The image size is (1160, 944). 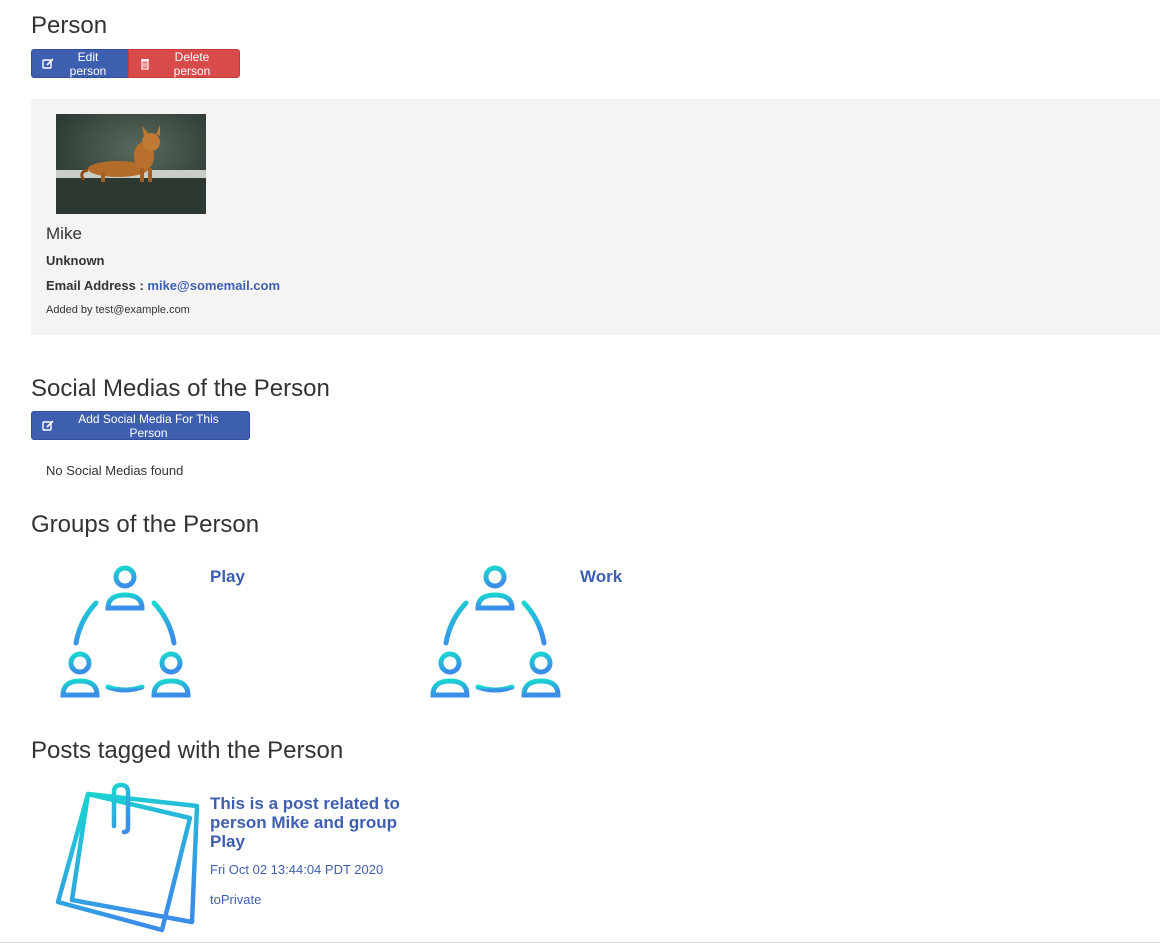 What do you see at coordinates (95, 285) in the screenshot?
I see `email-label: Email Address :` at bounding box center [95, 285].